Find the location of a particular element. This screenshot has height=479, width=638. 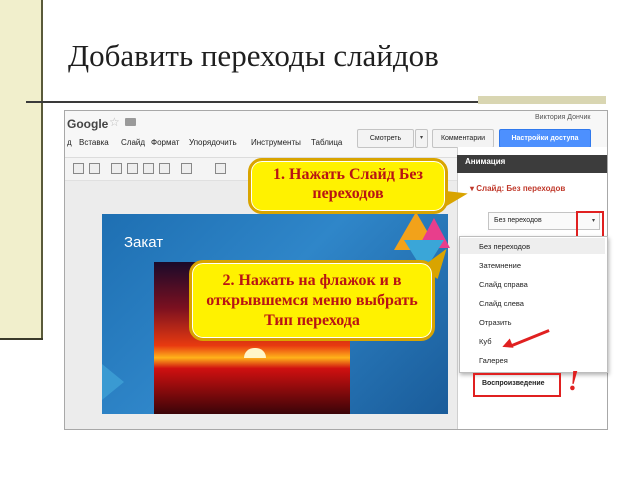

image-icon is located at coordinates (148, 168).